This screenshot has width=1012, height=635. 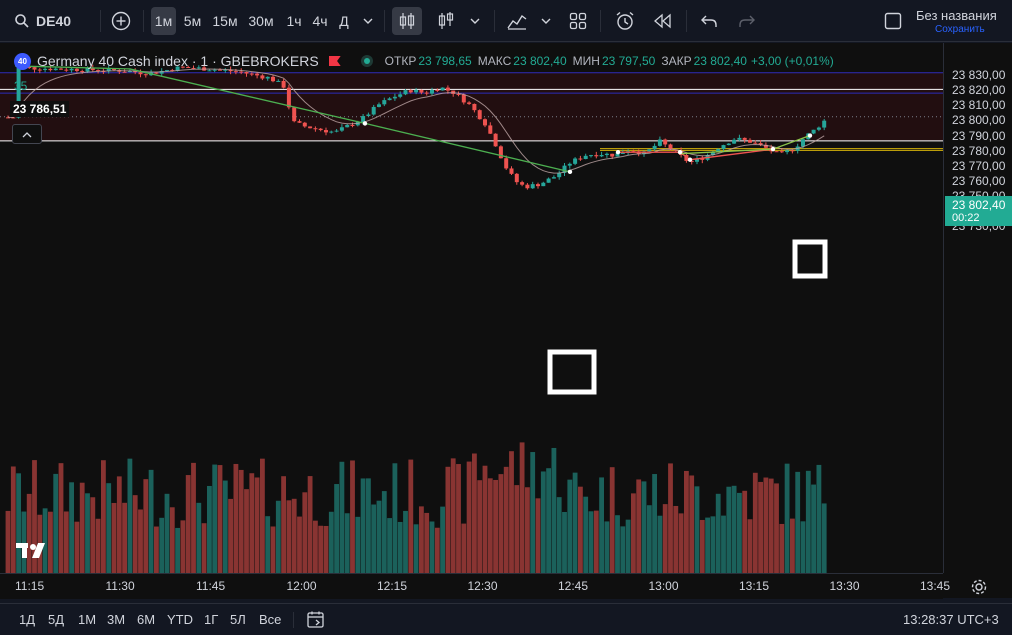 I want to click on bars-icon, so click(x=446, y=20).